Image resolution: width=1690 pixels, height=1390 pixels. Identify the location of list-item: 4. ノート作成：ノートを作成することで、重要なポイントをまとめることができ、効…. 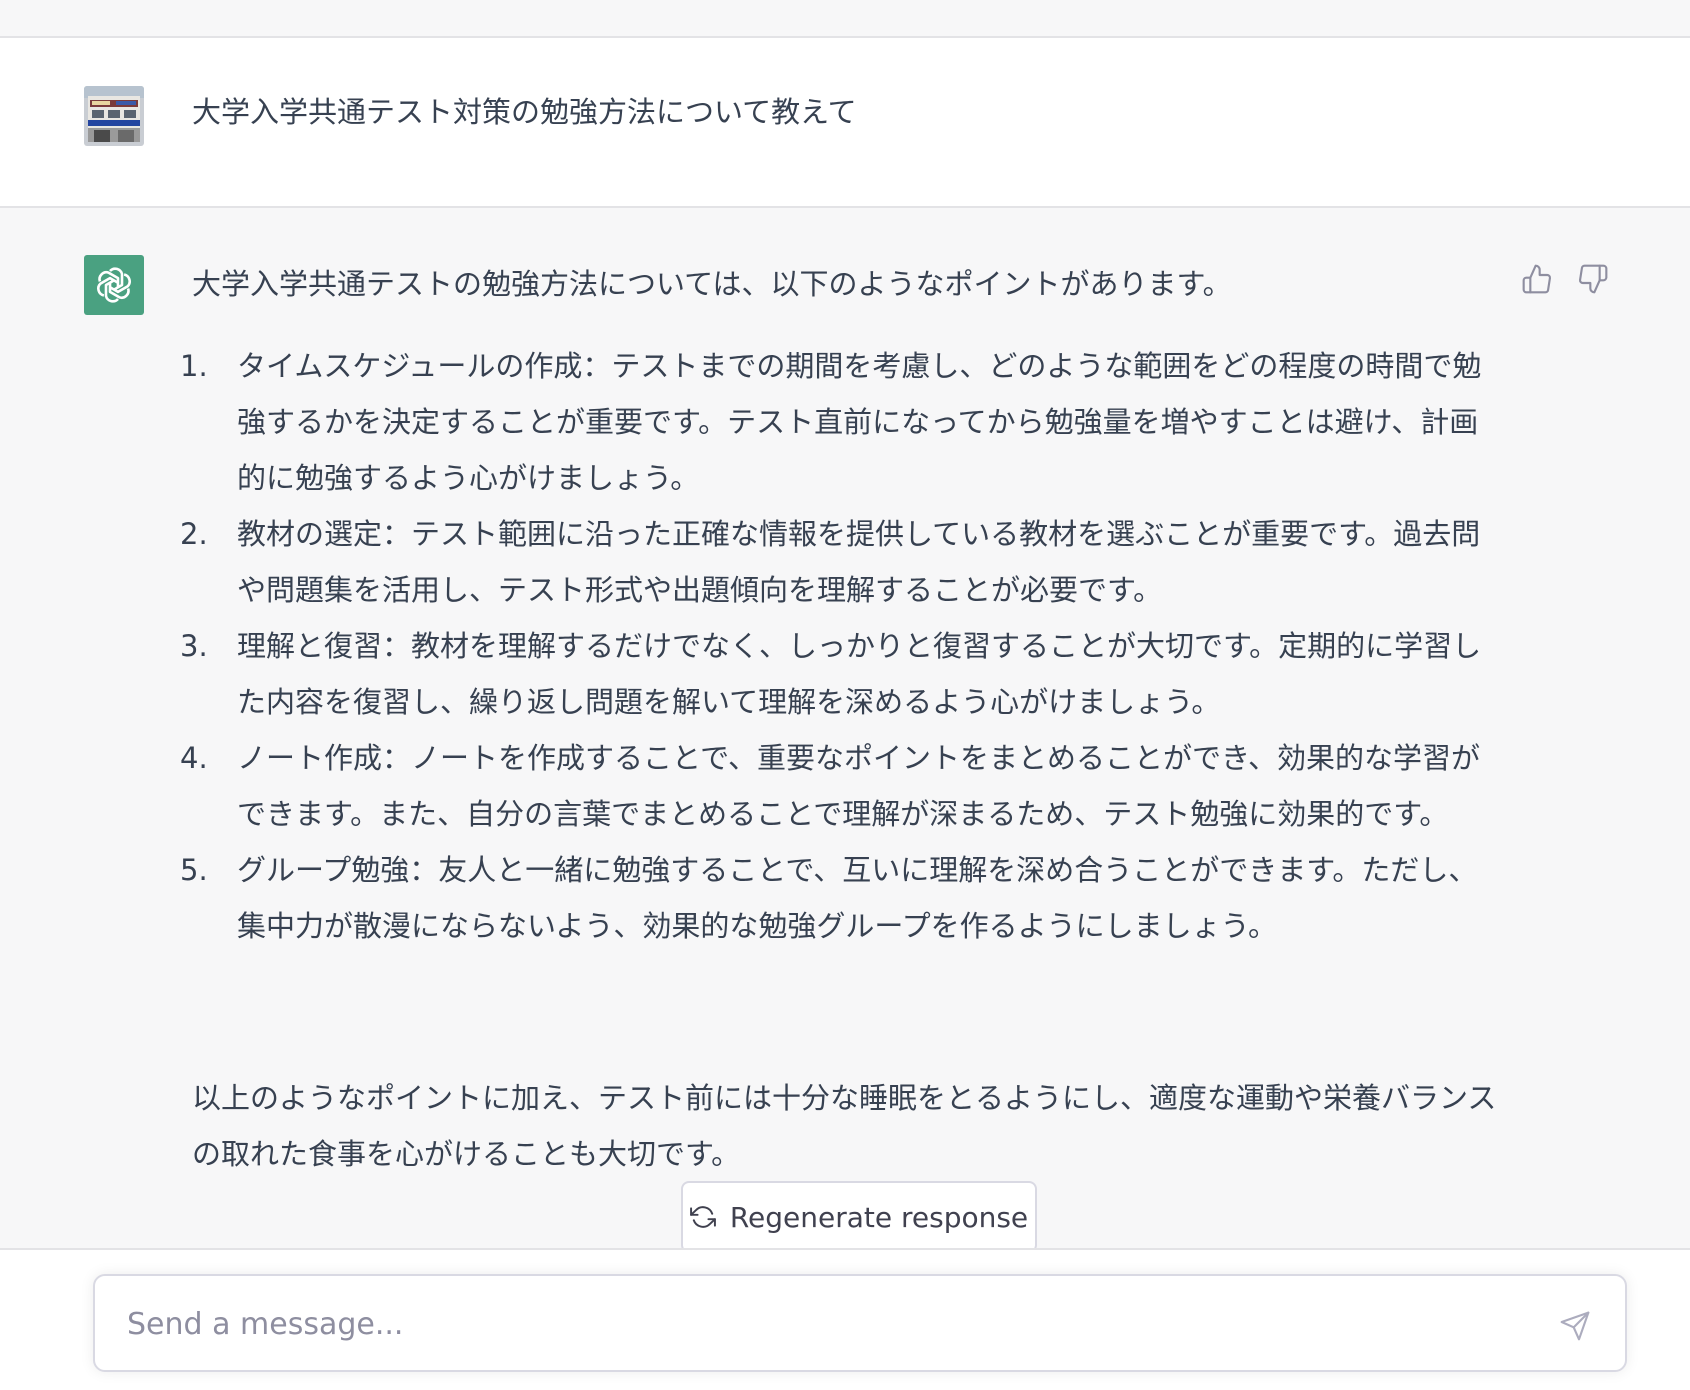
(830, 786).